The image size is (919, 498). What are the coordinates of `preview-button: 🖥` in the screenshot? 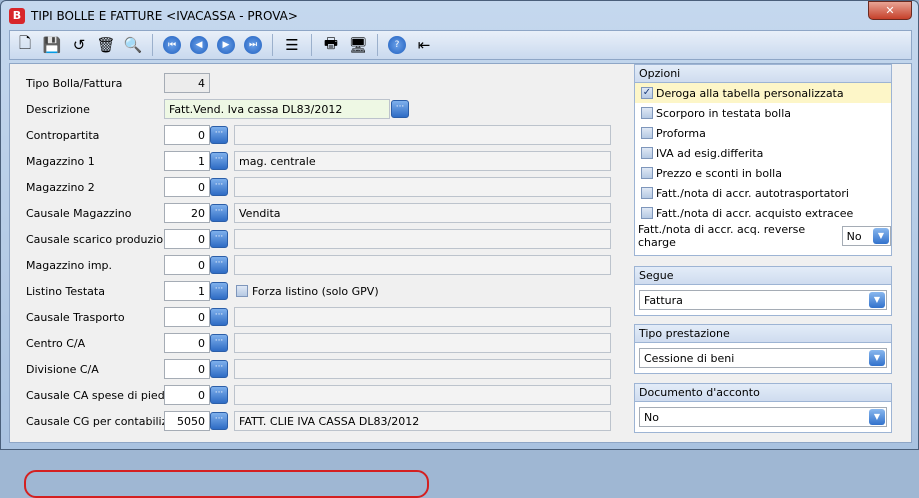 It's located at (358, 45).